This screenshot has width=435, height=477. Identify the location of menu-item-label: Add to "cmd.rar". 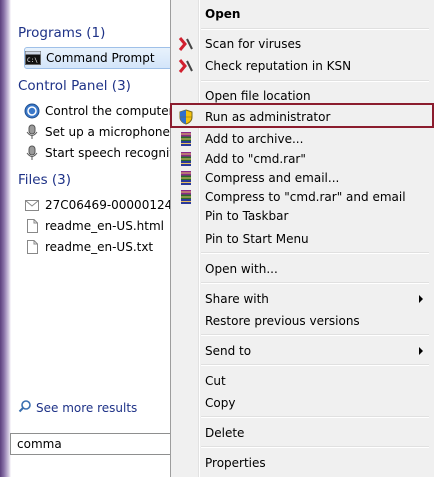
(255, 159).